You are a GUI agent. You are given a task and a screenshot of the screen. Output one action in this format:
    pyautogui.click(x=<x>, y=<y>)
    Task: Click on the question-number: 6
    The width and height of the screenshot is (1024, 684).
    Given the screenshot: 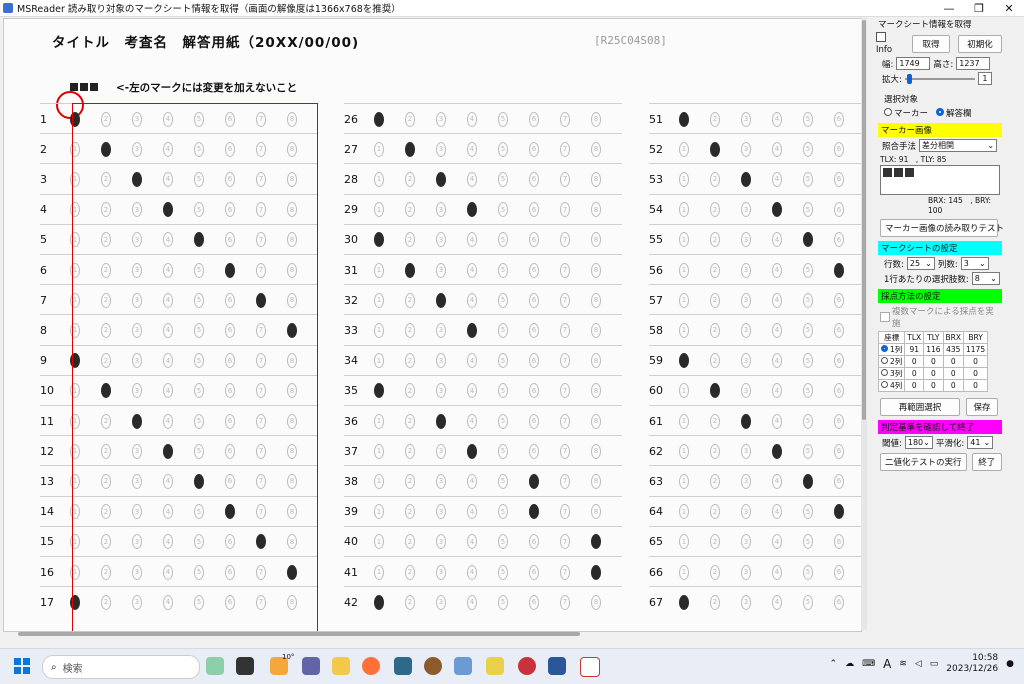 What is the action you would take?
    pyautogui.click(x=43, y=270)
    